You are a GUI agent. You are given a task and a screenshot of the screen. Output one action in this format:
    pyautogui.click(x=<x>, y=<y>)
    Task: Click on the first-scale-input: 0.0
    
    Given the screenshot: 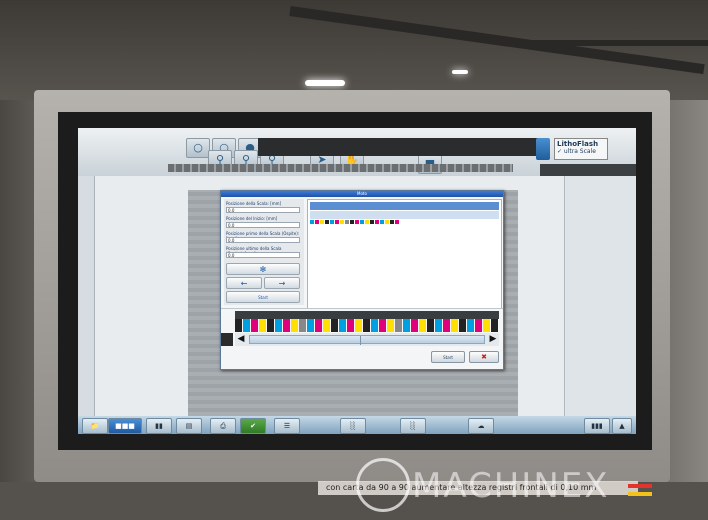 What is the action you would take?
    pyautogui.click(x=263, y=240)
    